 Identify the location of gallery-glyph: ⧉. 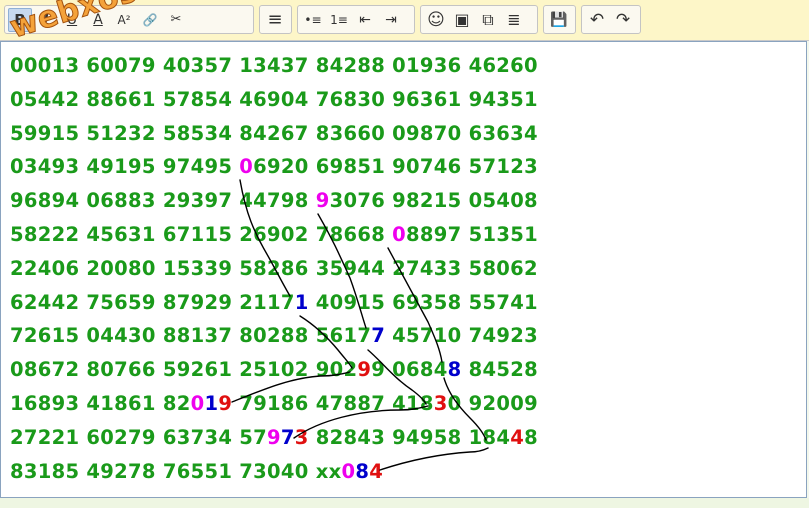
(488, 19).